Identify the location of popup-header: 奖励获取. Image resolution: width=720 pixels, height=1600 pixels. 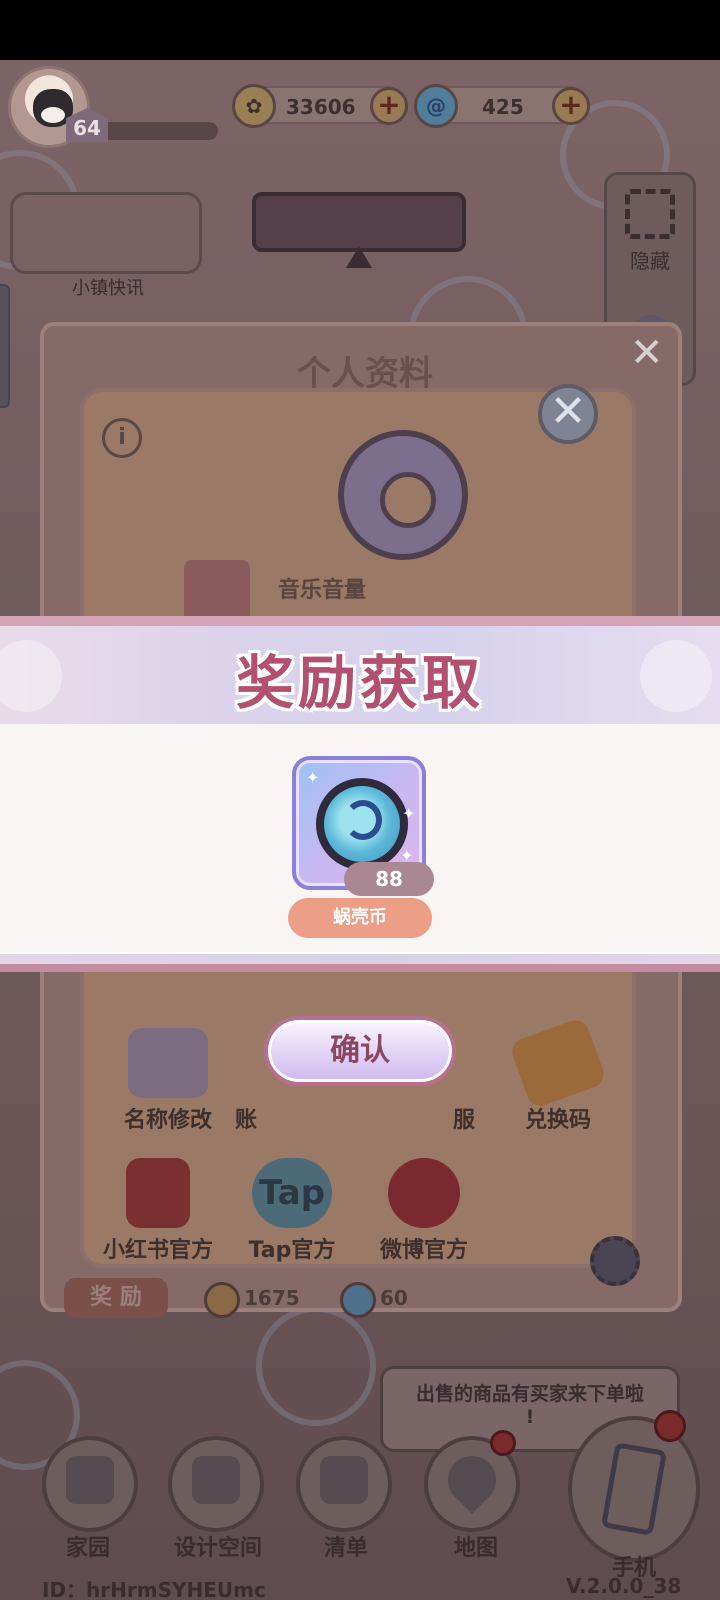
(360, 675).